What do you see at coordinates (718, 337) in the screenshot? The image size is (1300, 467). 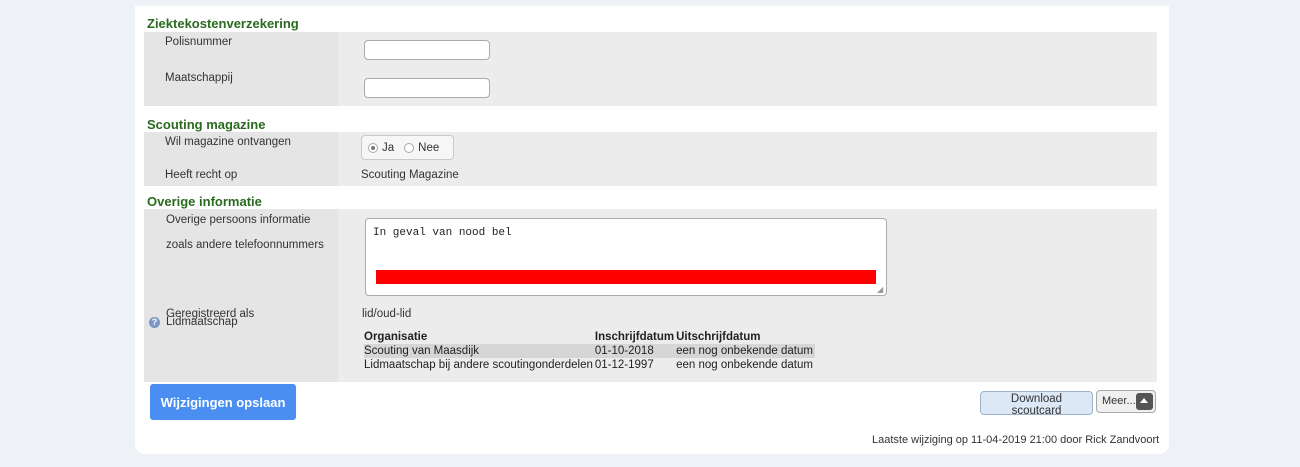 I see `column-header-end-date: Uitschrijfdatum` at bounding box center [718, 337].